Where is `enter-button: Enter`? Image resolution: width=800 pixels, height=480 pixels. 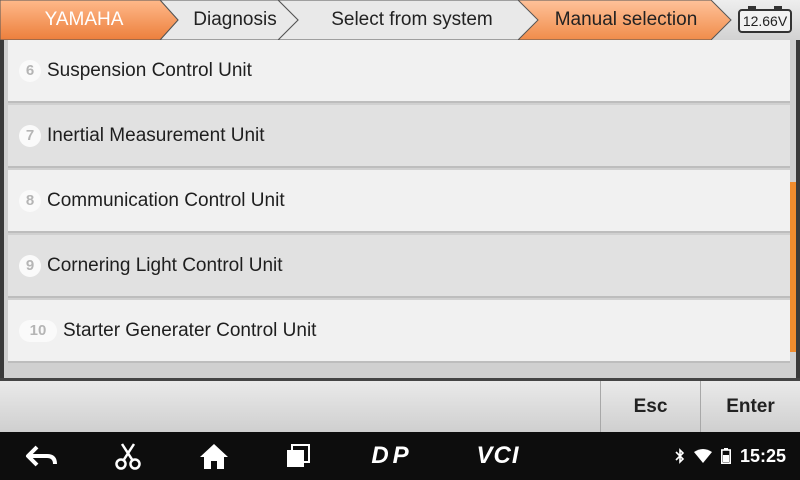 enter-button: Enter is located at coordinates (750, 406).